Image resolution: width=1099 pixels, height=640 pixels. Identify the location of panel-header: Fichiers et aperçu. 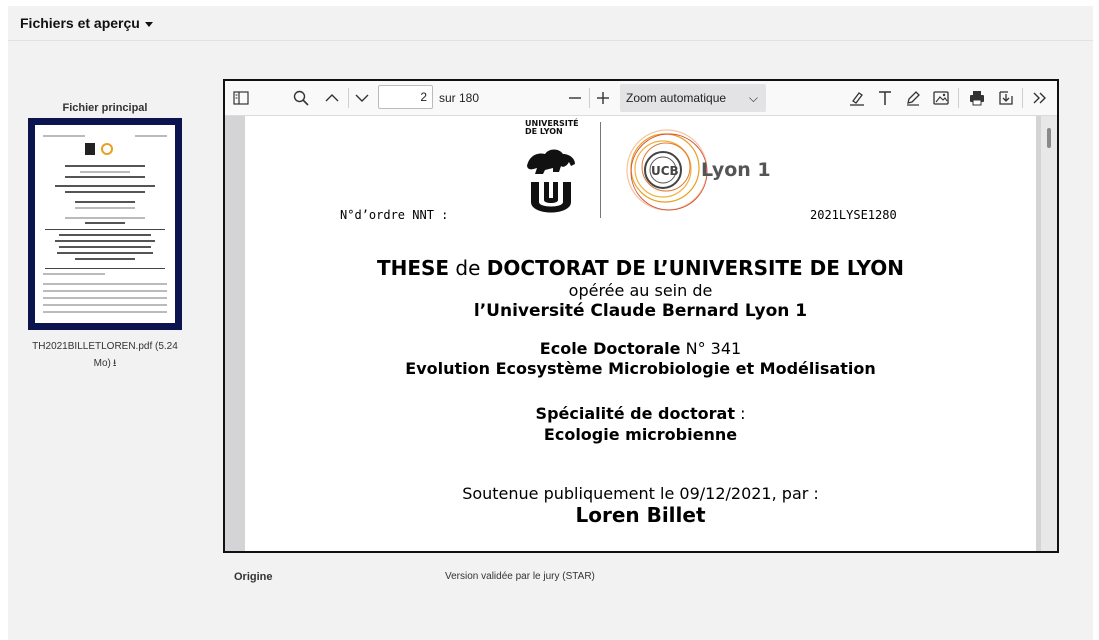
(550, 23).